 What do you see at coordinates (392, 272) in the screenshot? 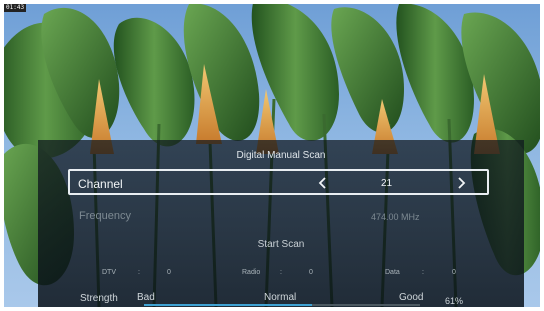
I see `data-label: Data` at bounding box center [392, 272].